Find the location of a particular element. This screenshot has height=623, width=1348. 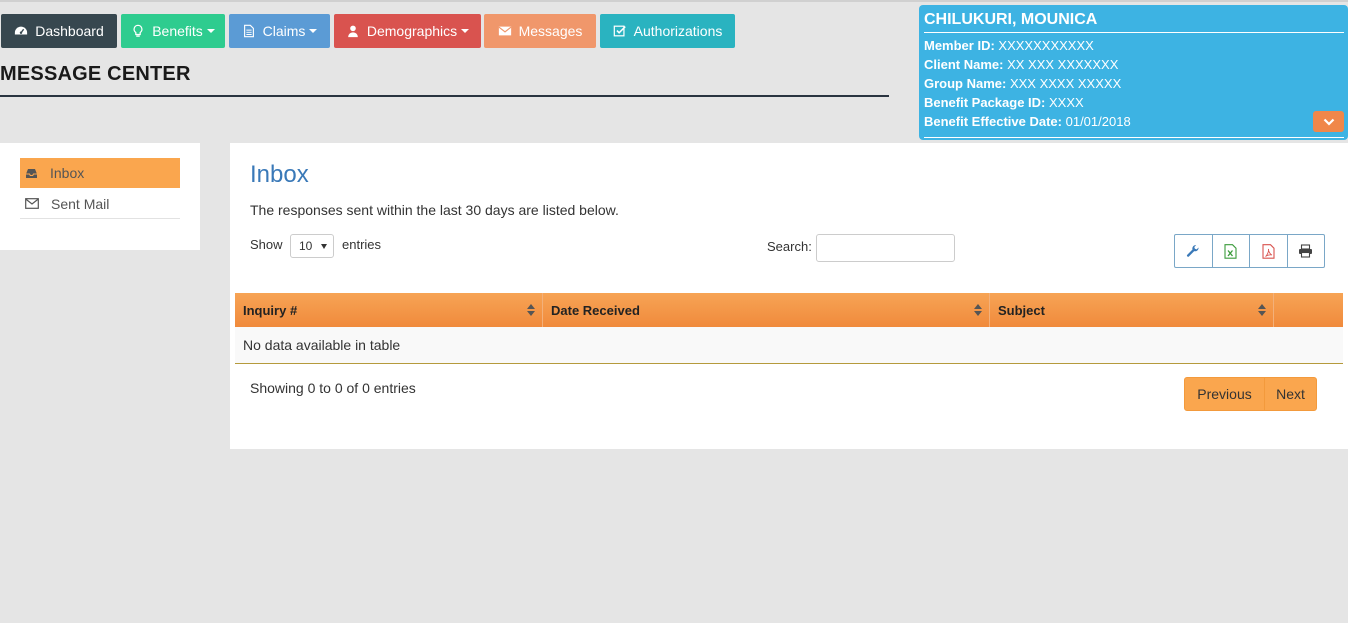

nav-benefits-label: Benefits is located at coordinates (177, 31).